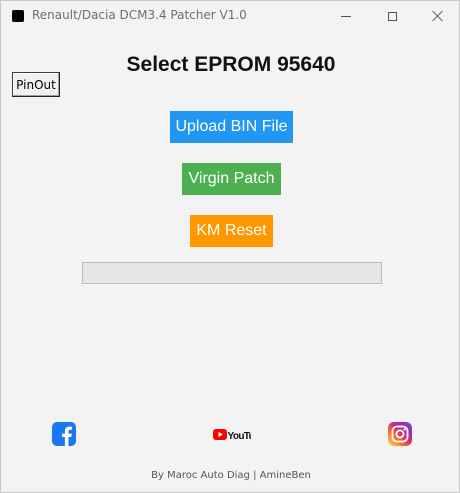 Image resolution: width=460 pixels, height=493 pixels. I want to click on km-reset-button: KM Reset, so click(231, 231).